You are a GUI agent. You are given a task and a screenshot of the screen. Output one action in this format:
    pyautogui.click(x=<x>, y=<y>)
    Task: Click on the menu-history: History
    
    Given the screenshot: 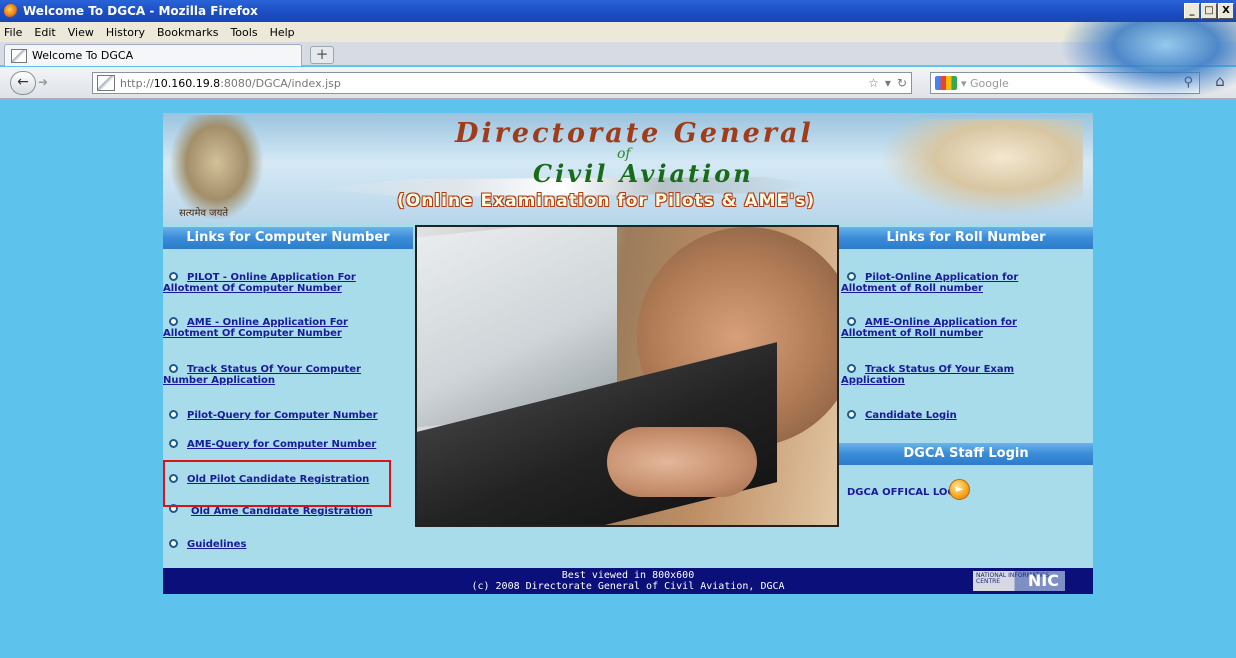 What is the action you would take?
    pyautogui.click(x=125, y=32)
    